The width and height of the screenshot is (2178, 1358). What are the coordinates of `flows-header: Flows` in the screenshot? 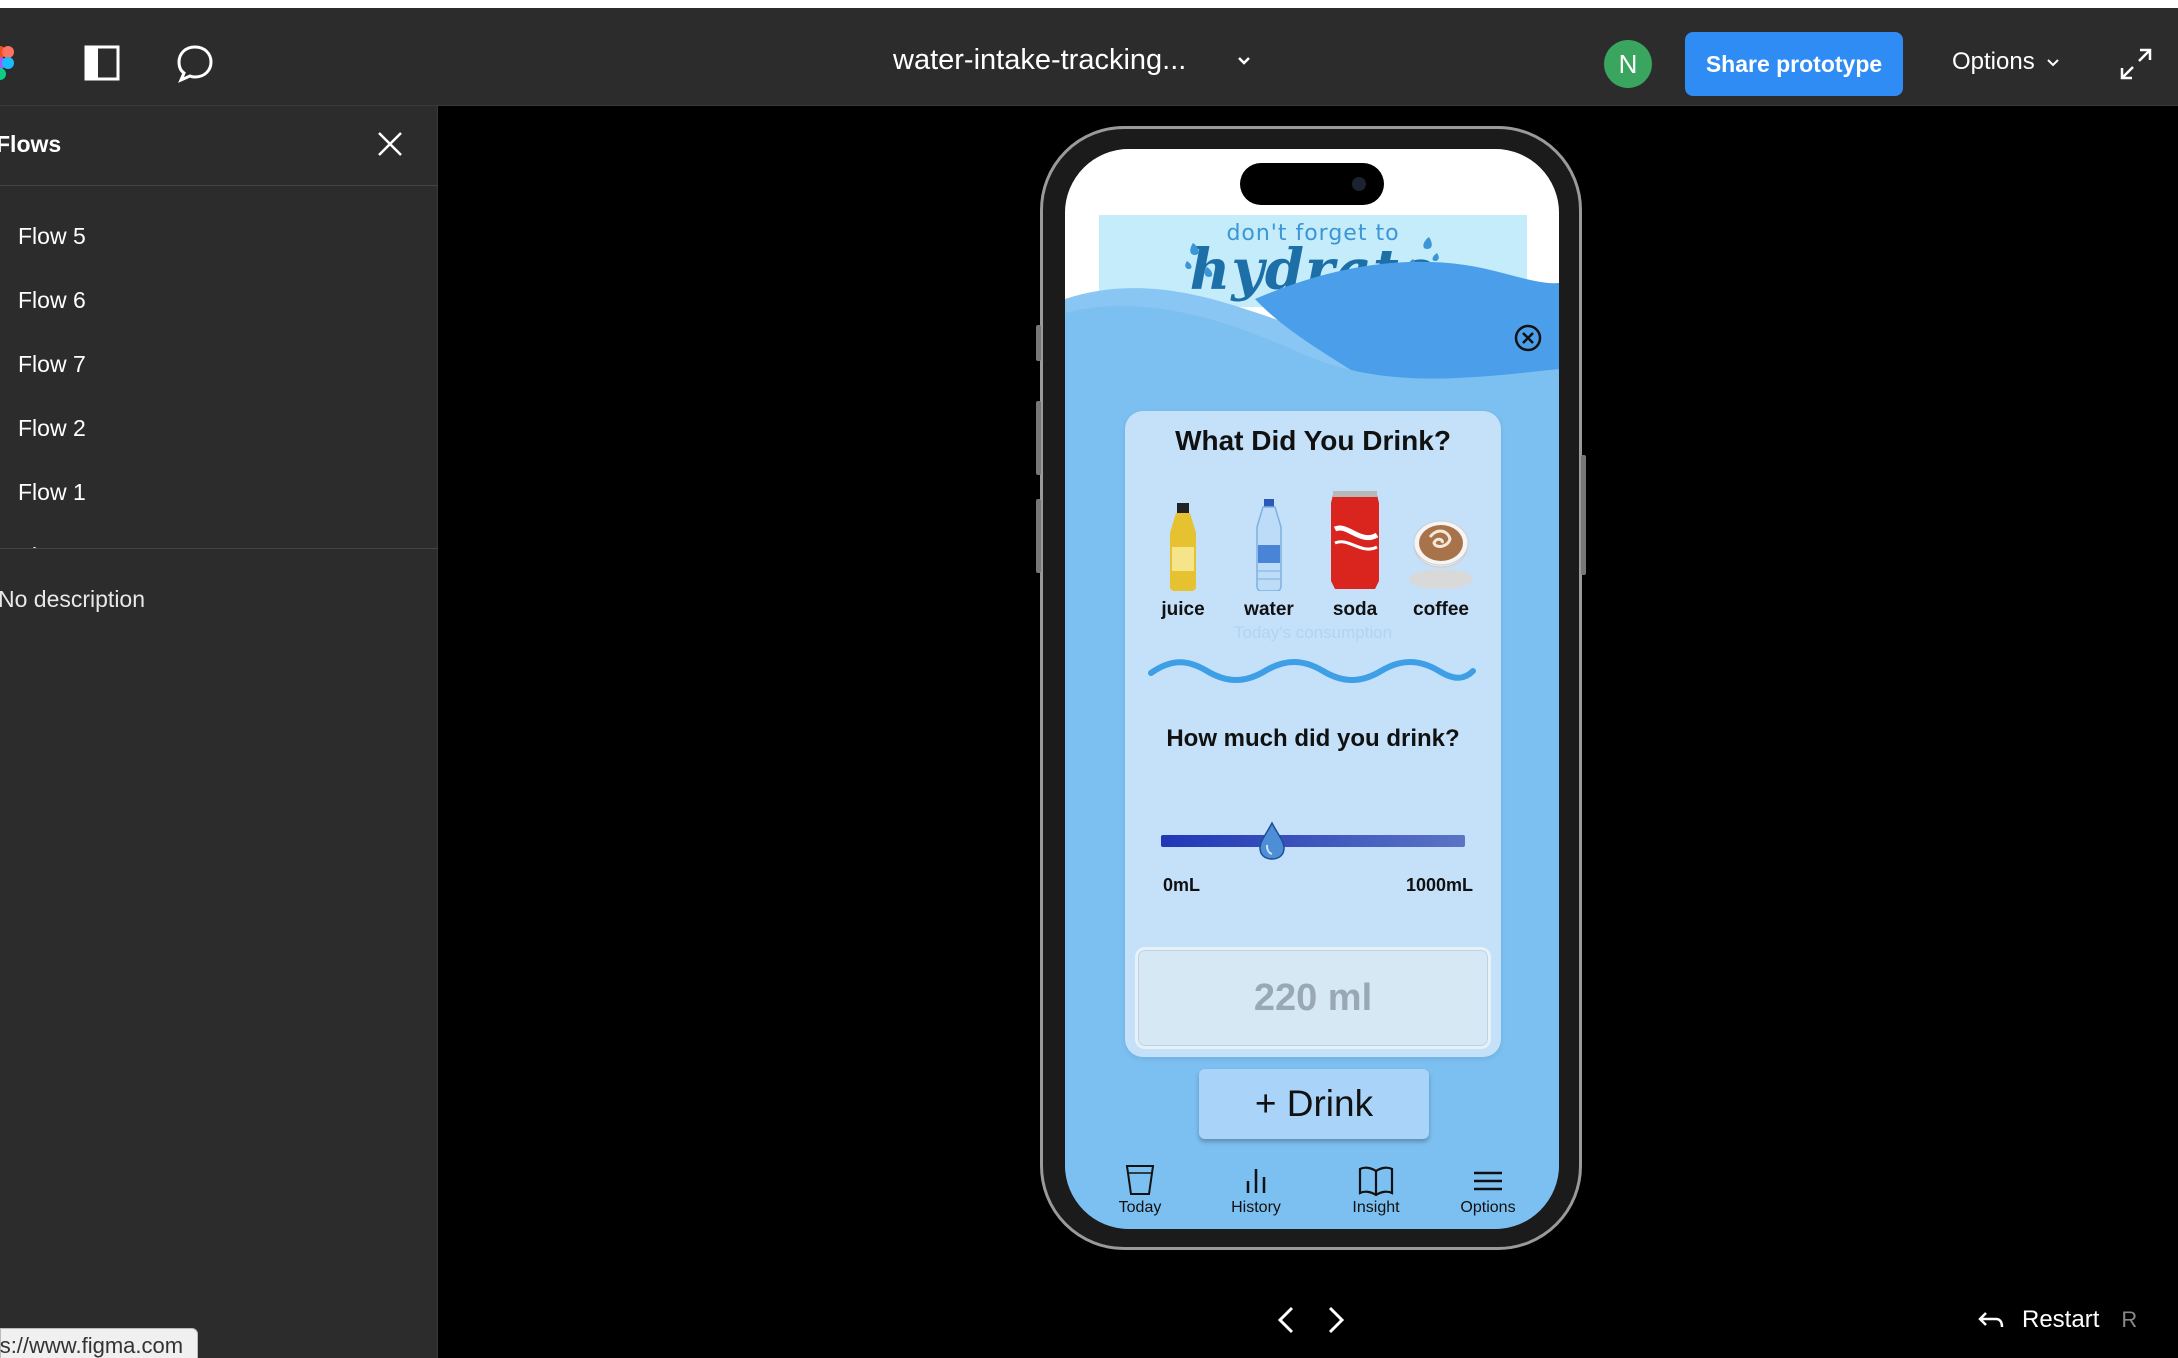 It's located at (219, 146).